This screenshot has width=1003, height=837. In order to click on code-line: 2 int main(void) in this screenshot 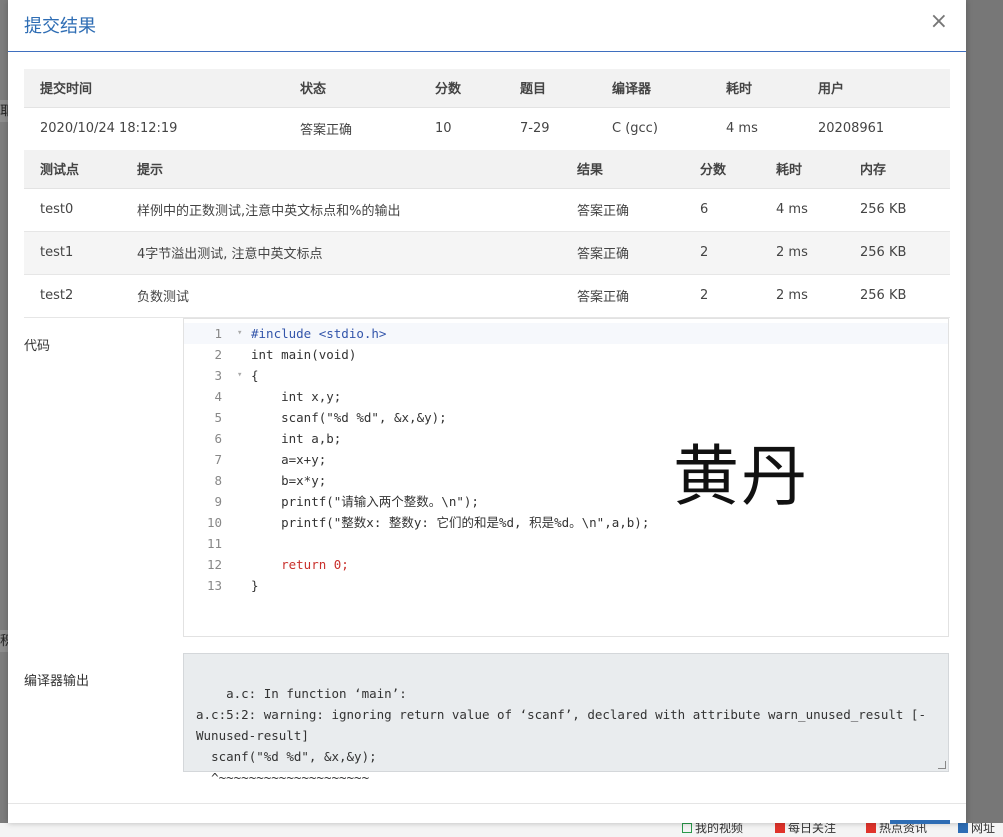, I will do `click(285, 354)`.